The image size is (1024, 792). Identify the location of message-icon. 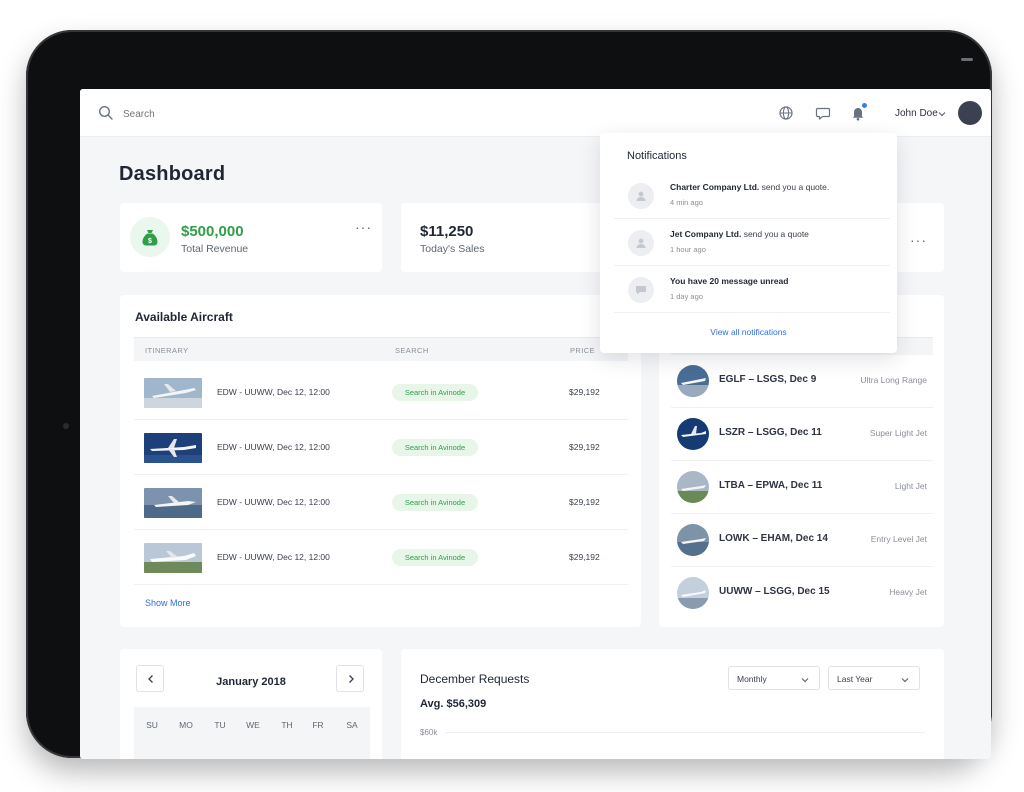
(641, 290).